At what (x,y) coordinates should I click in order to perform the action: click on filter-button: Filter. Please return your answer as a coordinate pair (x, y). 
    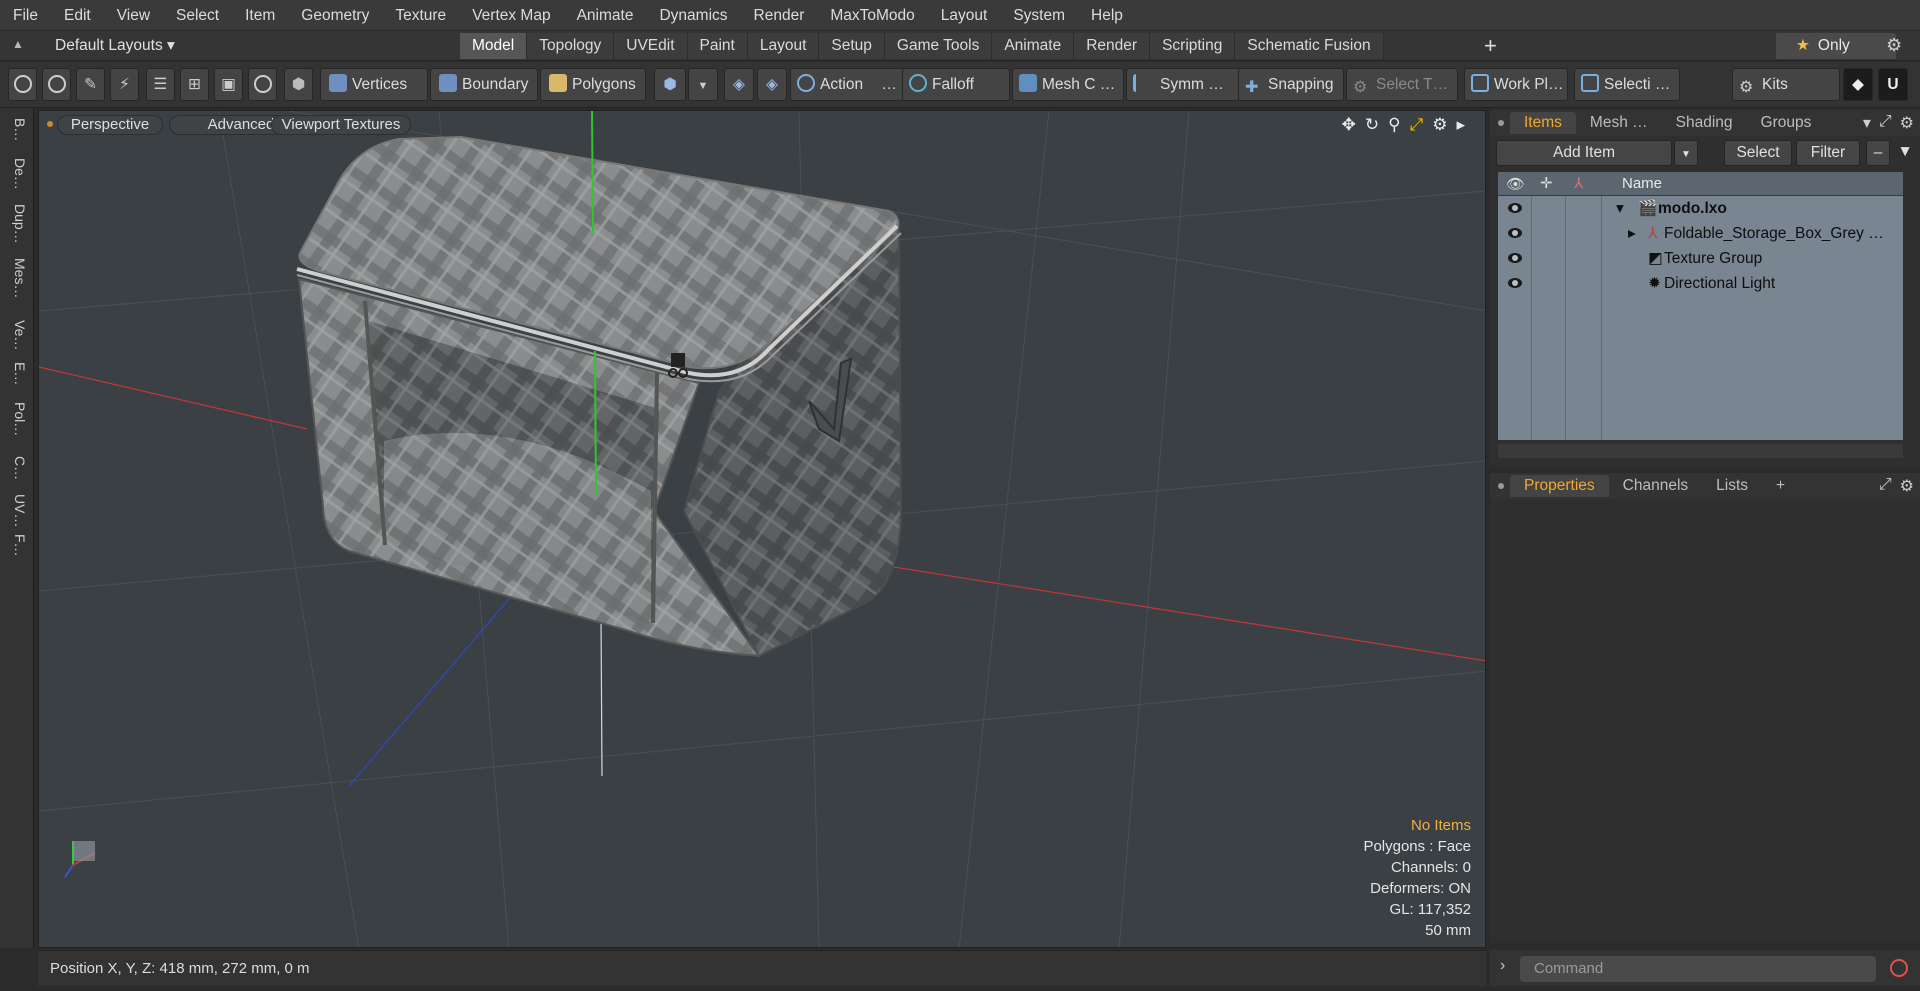
    Looking at the image, I should click on (1828, 153).